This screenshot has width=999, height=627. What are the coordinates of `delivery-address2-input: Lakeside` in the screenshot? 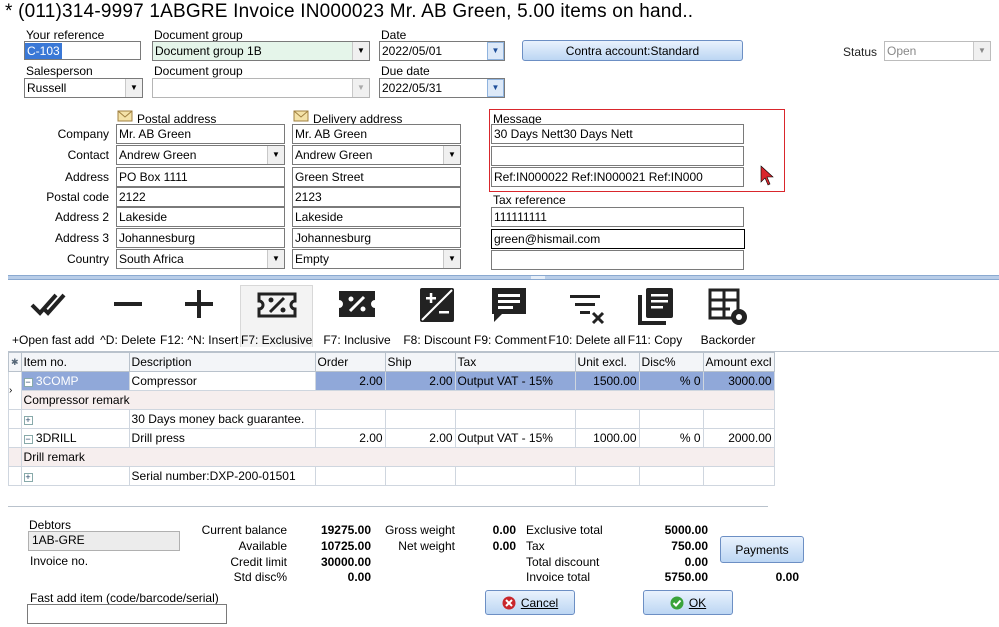 It's located at (376, 217).